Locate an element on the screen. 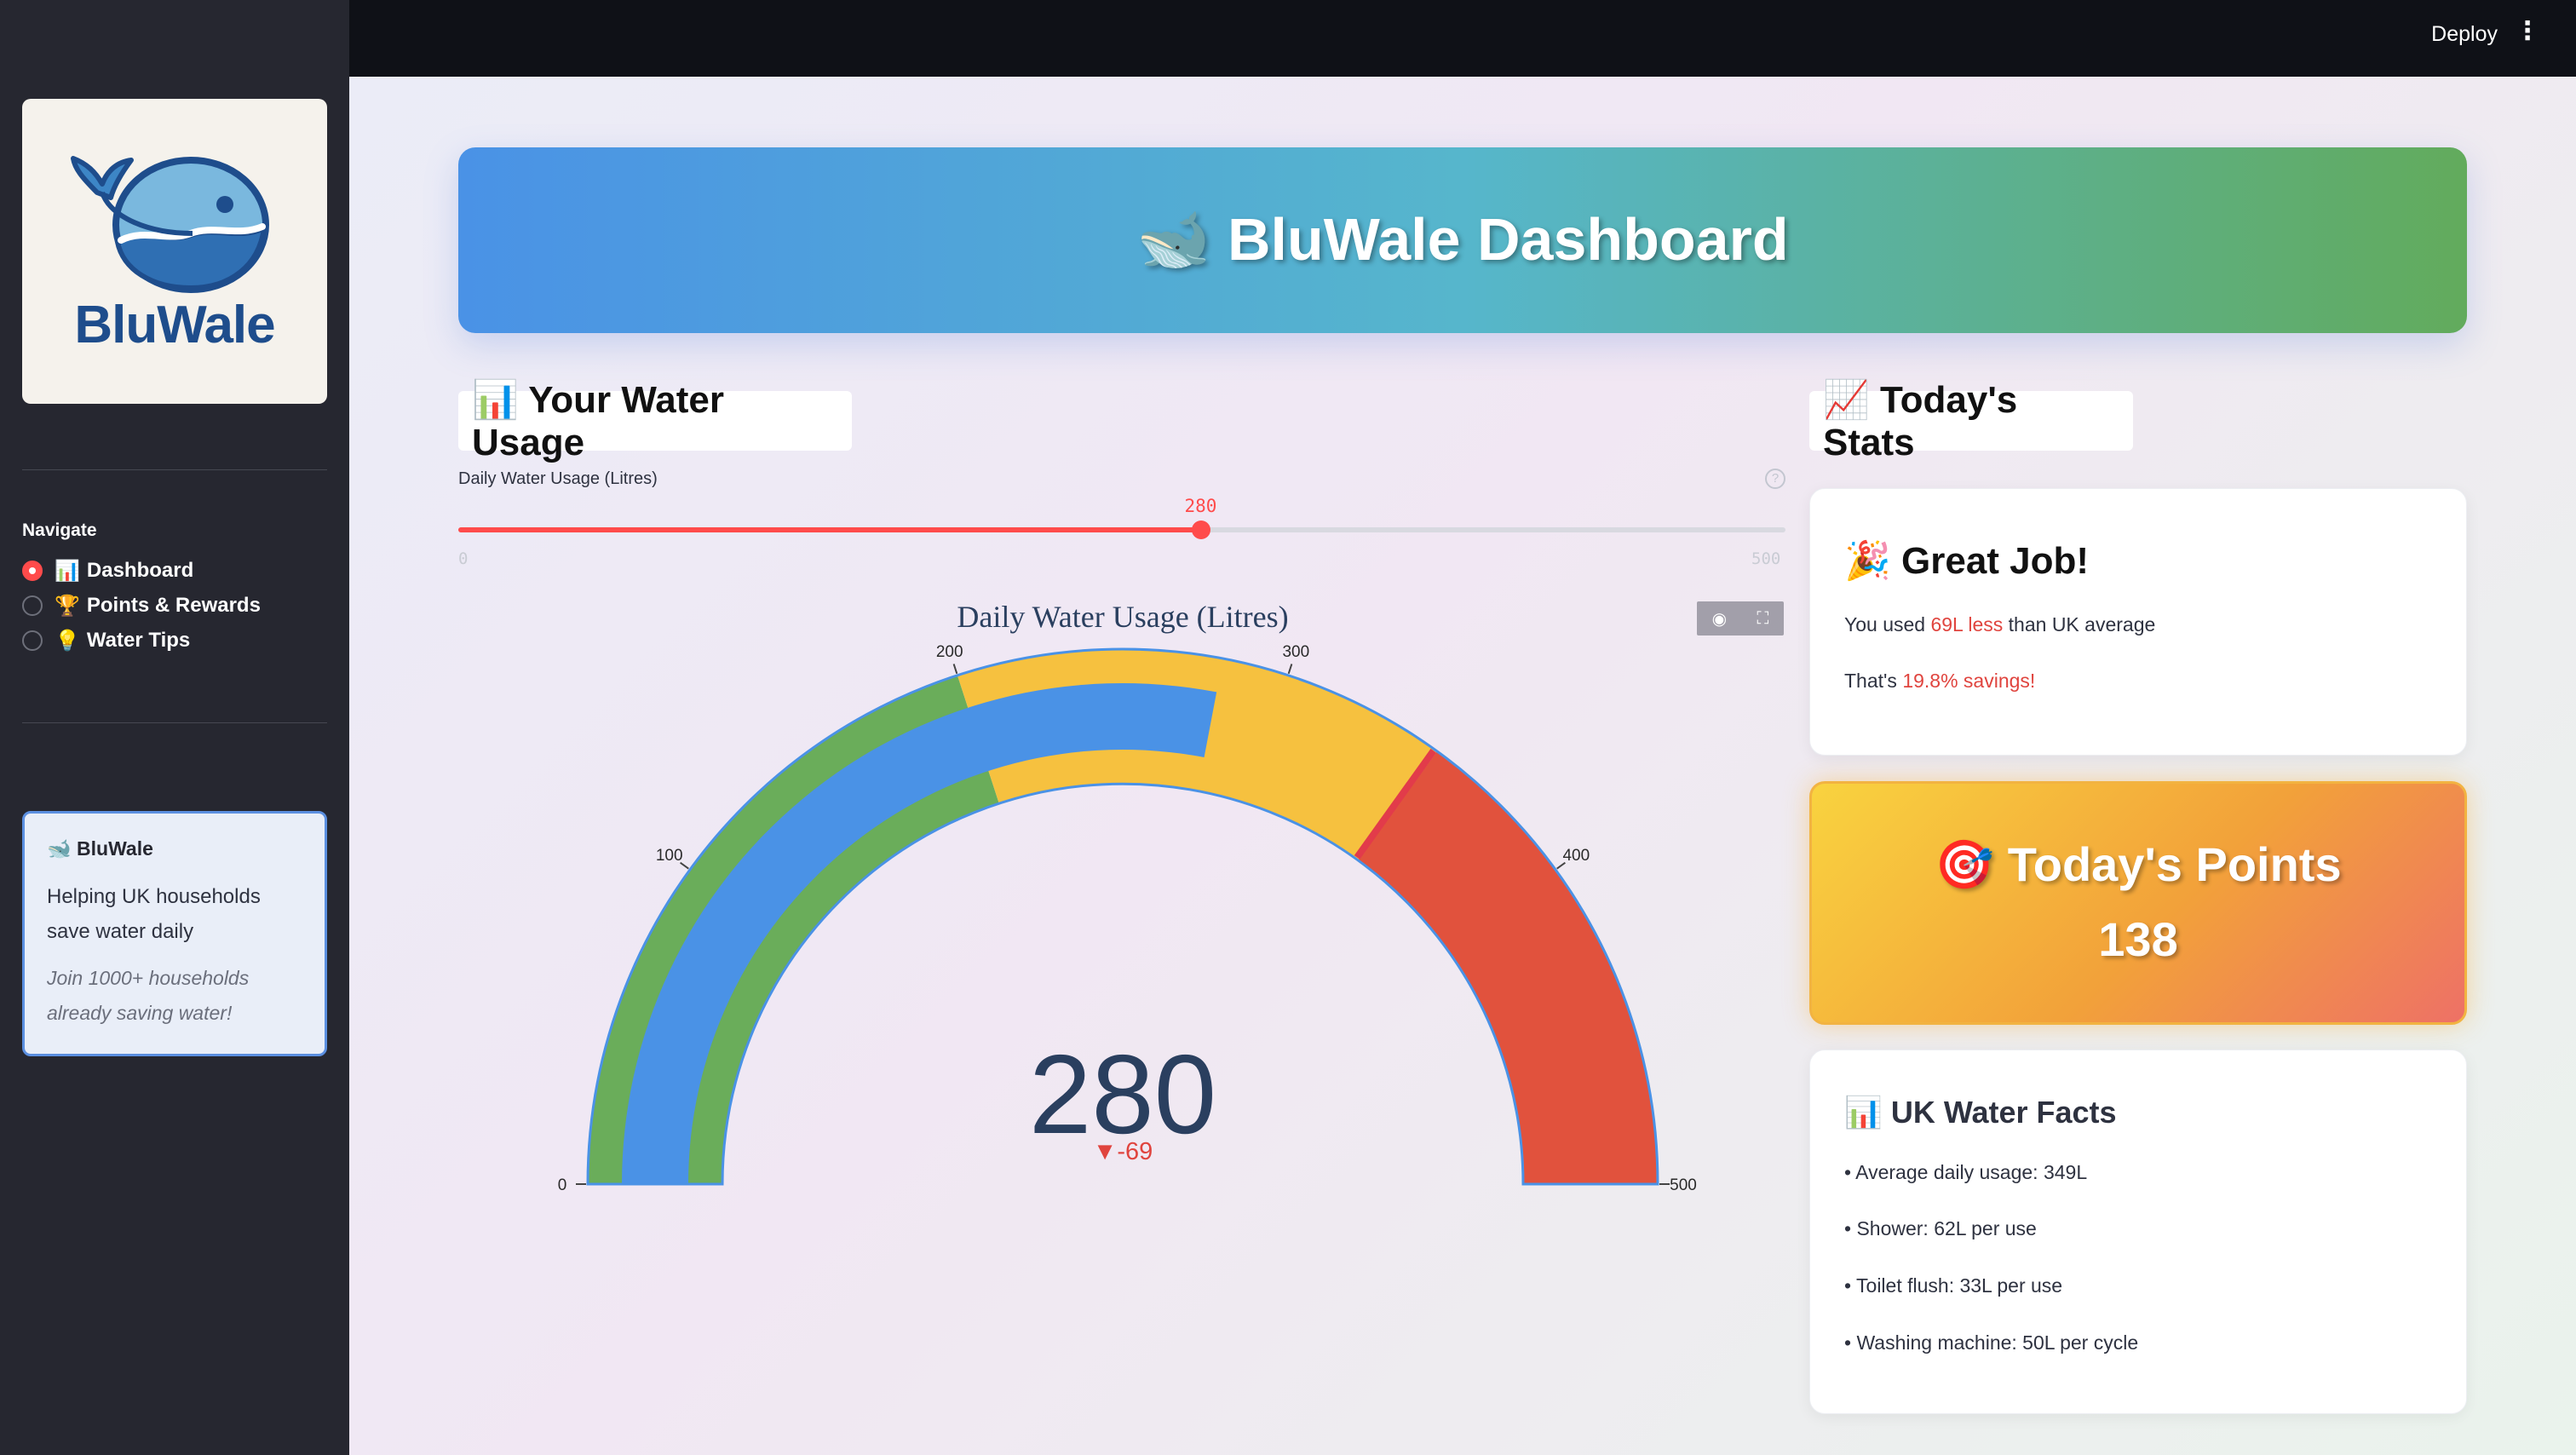 The image size is (2576, 1455). section-title-water-usage: 📊 Your Water Usage is located at coordinates (655, 421).